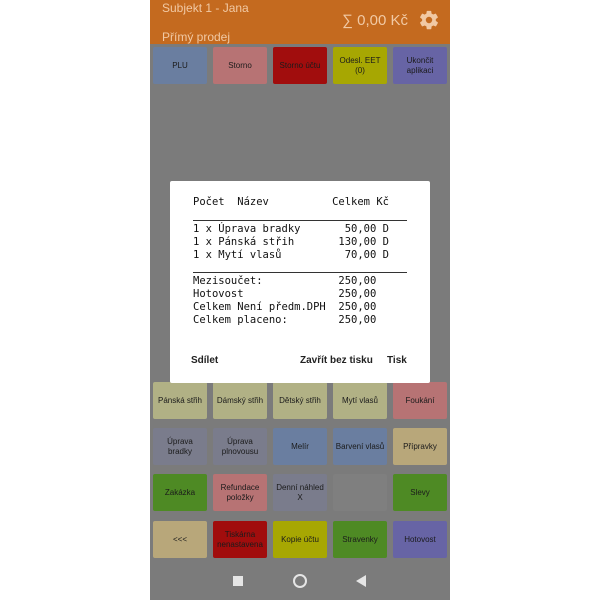 The width and height of the screenshot is (600, 600). I want to click on total-amount: ∑ 0,00 Kč, so click(375, 20).